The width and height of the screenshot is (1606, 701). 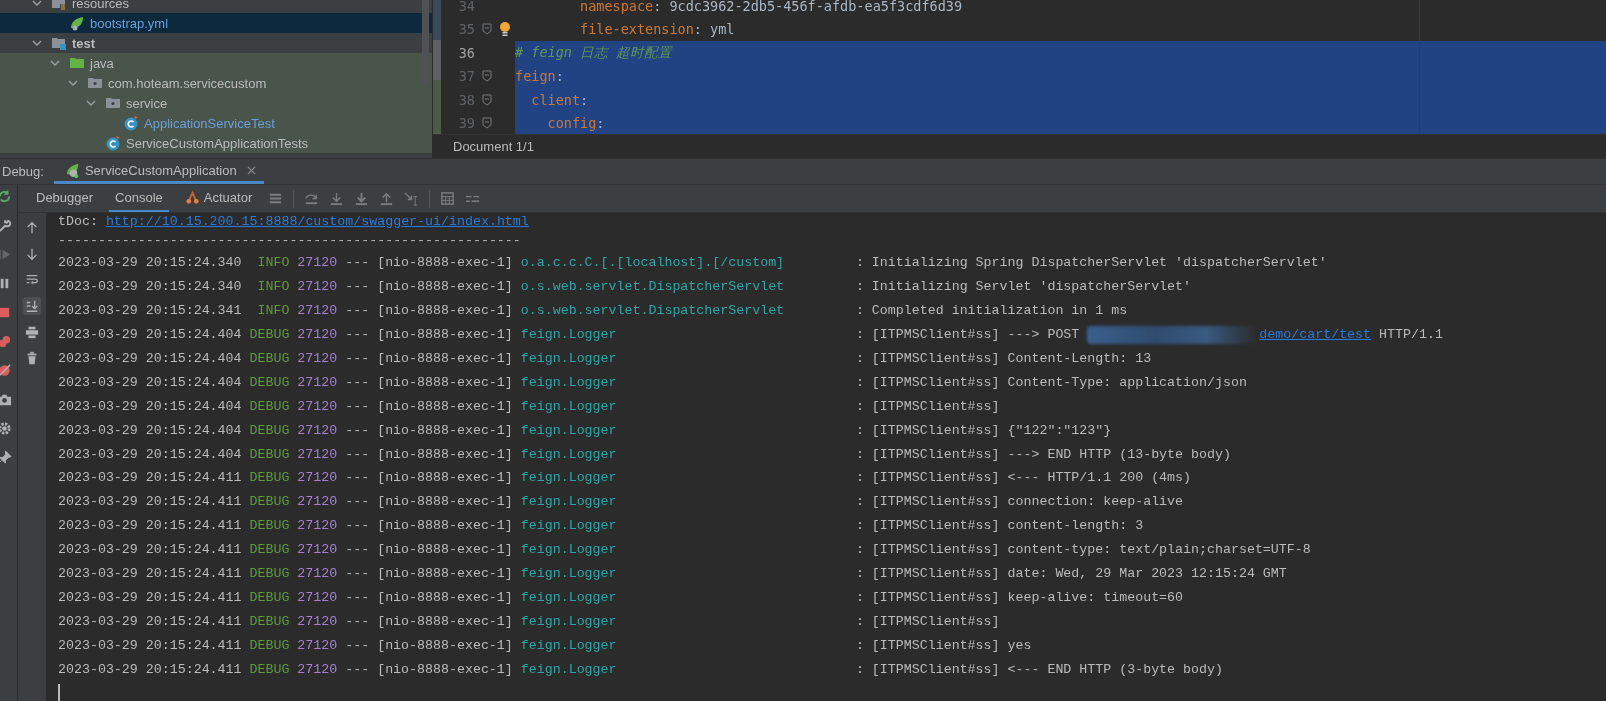 I want to click on leaf-bug-icon, so click(x=73, y=170).